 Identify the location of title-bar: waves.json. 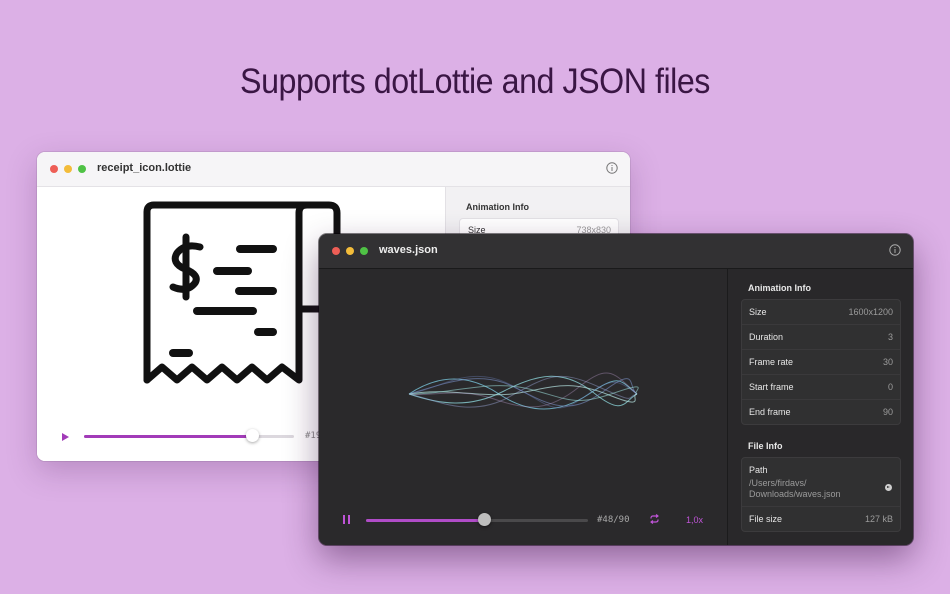
(616, 251).